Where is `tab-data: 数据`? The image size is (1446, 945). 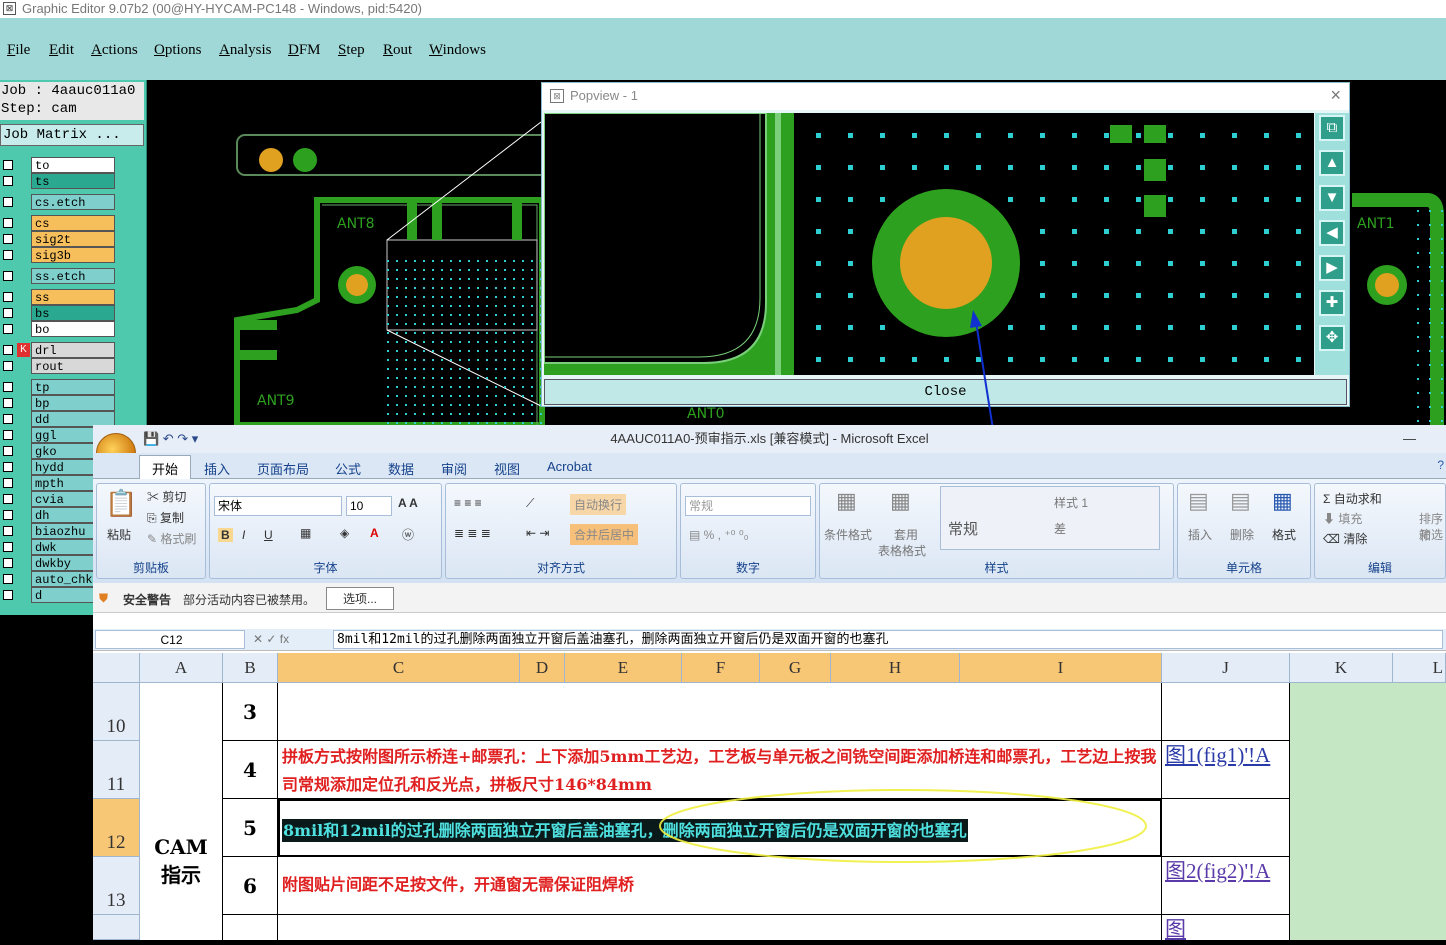 tab-data: 数据 is located at coordinates (401, 468).